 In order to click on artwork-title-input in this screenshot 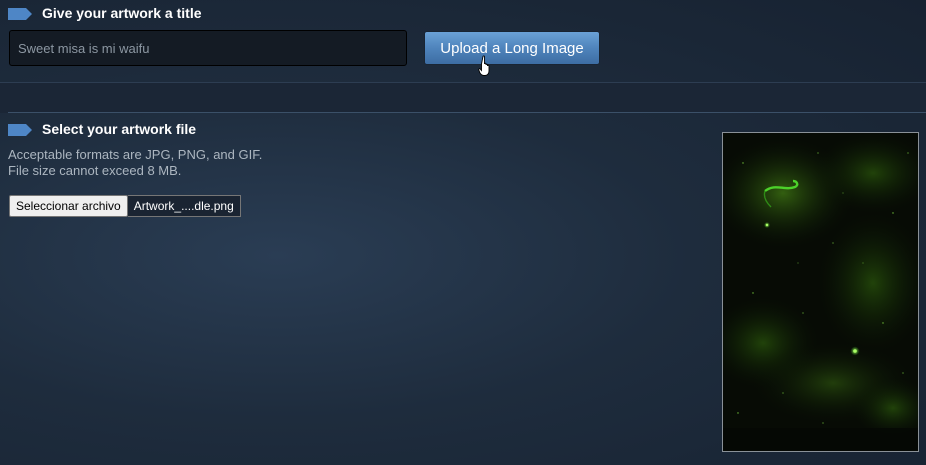, I will do `click(208, 48)`.